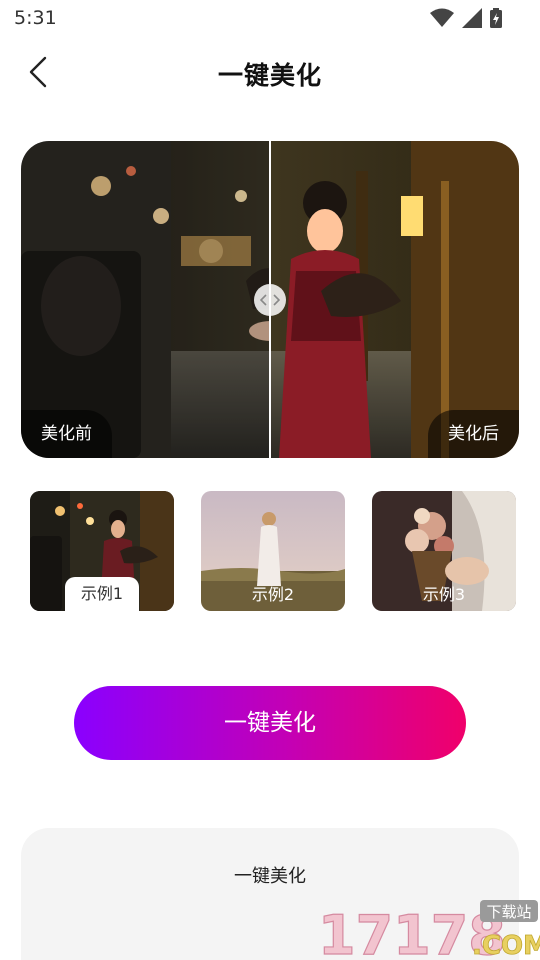 This screenshot has width=540, height=960. I want to click on wifi-icon, so click(442, 17).